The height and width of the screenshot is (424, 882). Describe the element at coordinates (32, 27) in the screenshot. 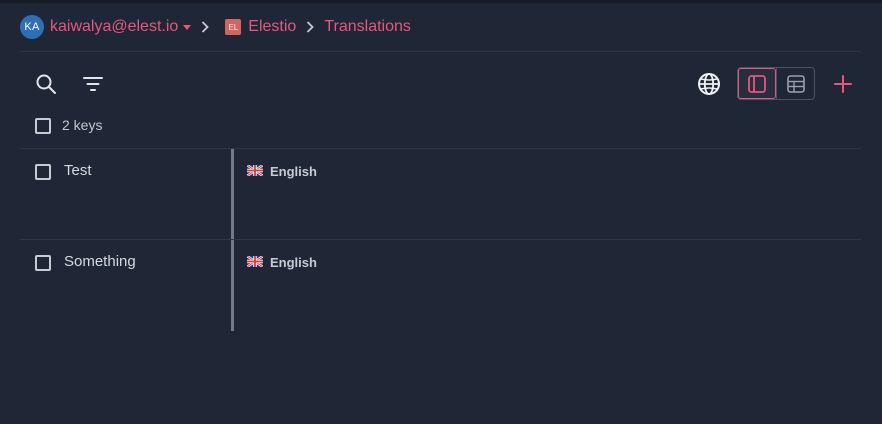

I see `avatar: KA` at that location.